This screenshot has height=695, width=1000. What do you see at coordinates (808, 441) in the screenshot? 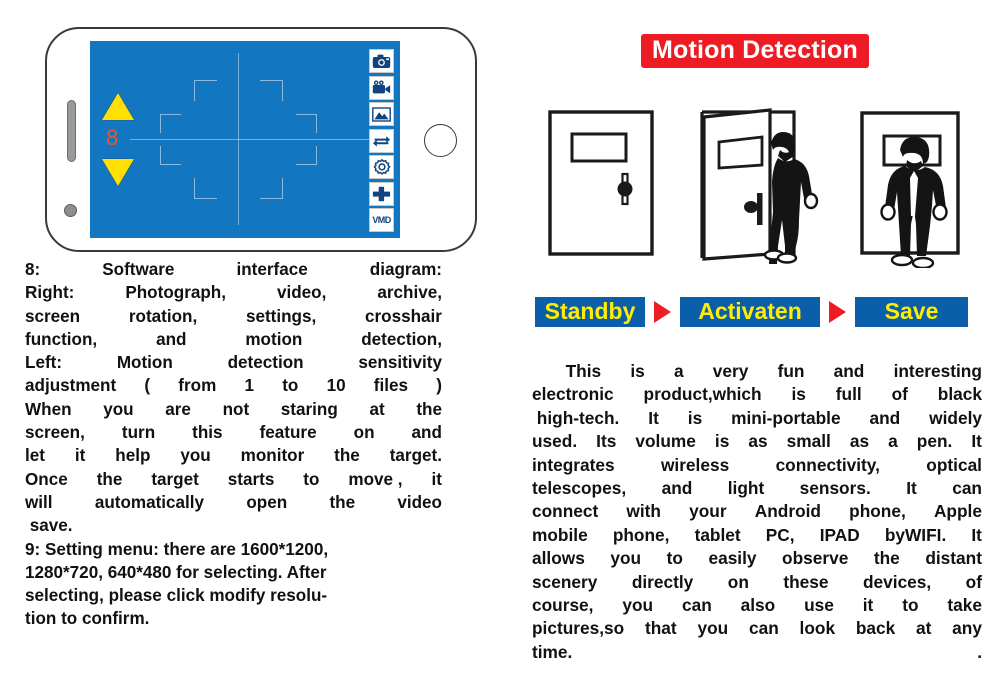
I see `text-token: small` at bounding box center [808, 441].